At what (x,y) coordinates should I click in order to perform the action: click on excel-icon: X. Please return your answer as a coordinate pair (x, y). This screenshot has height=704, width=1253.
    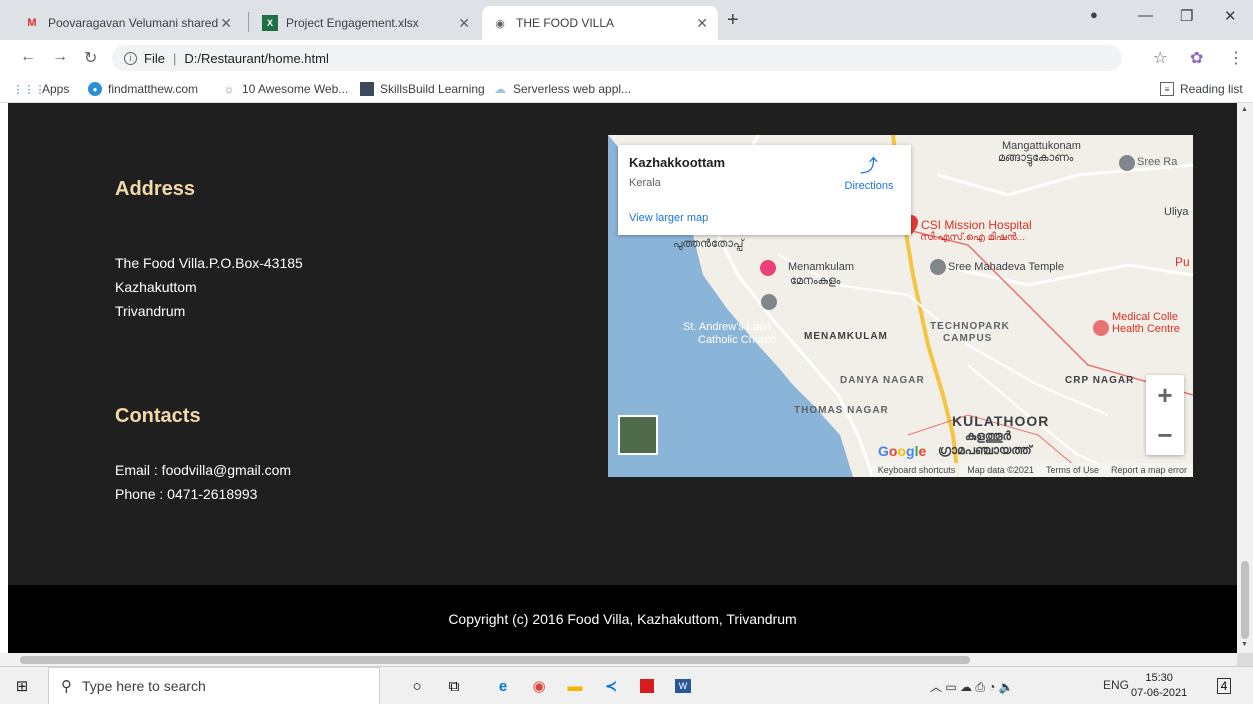
    Looking at the image, I should click on (270, 23).